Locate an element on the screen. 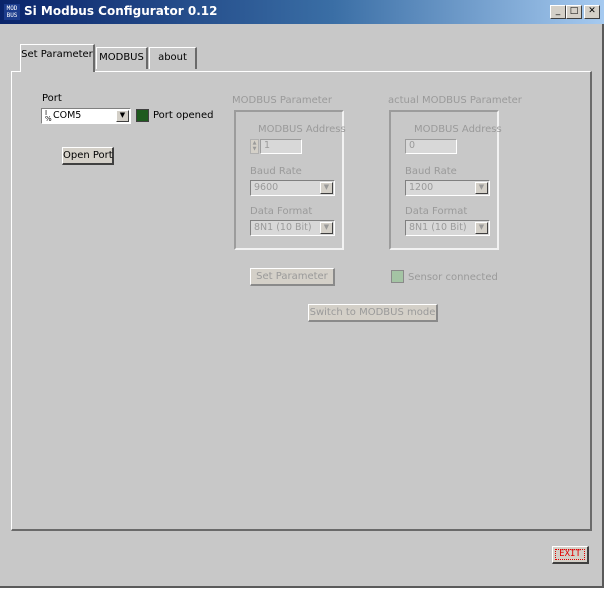 The image size is (610, 595). actual-parameter-heading: actual MODBUS Parameter is located at coordinates (455, 100).